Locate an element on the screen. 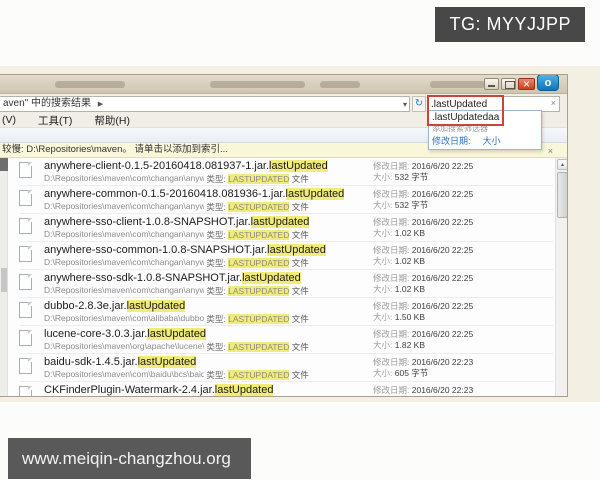  filter-date-modified: 修改日期: is located at coordinates (451, 140).